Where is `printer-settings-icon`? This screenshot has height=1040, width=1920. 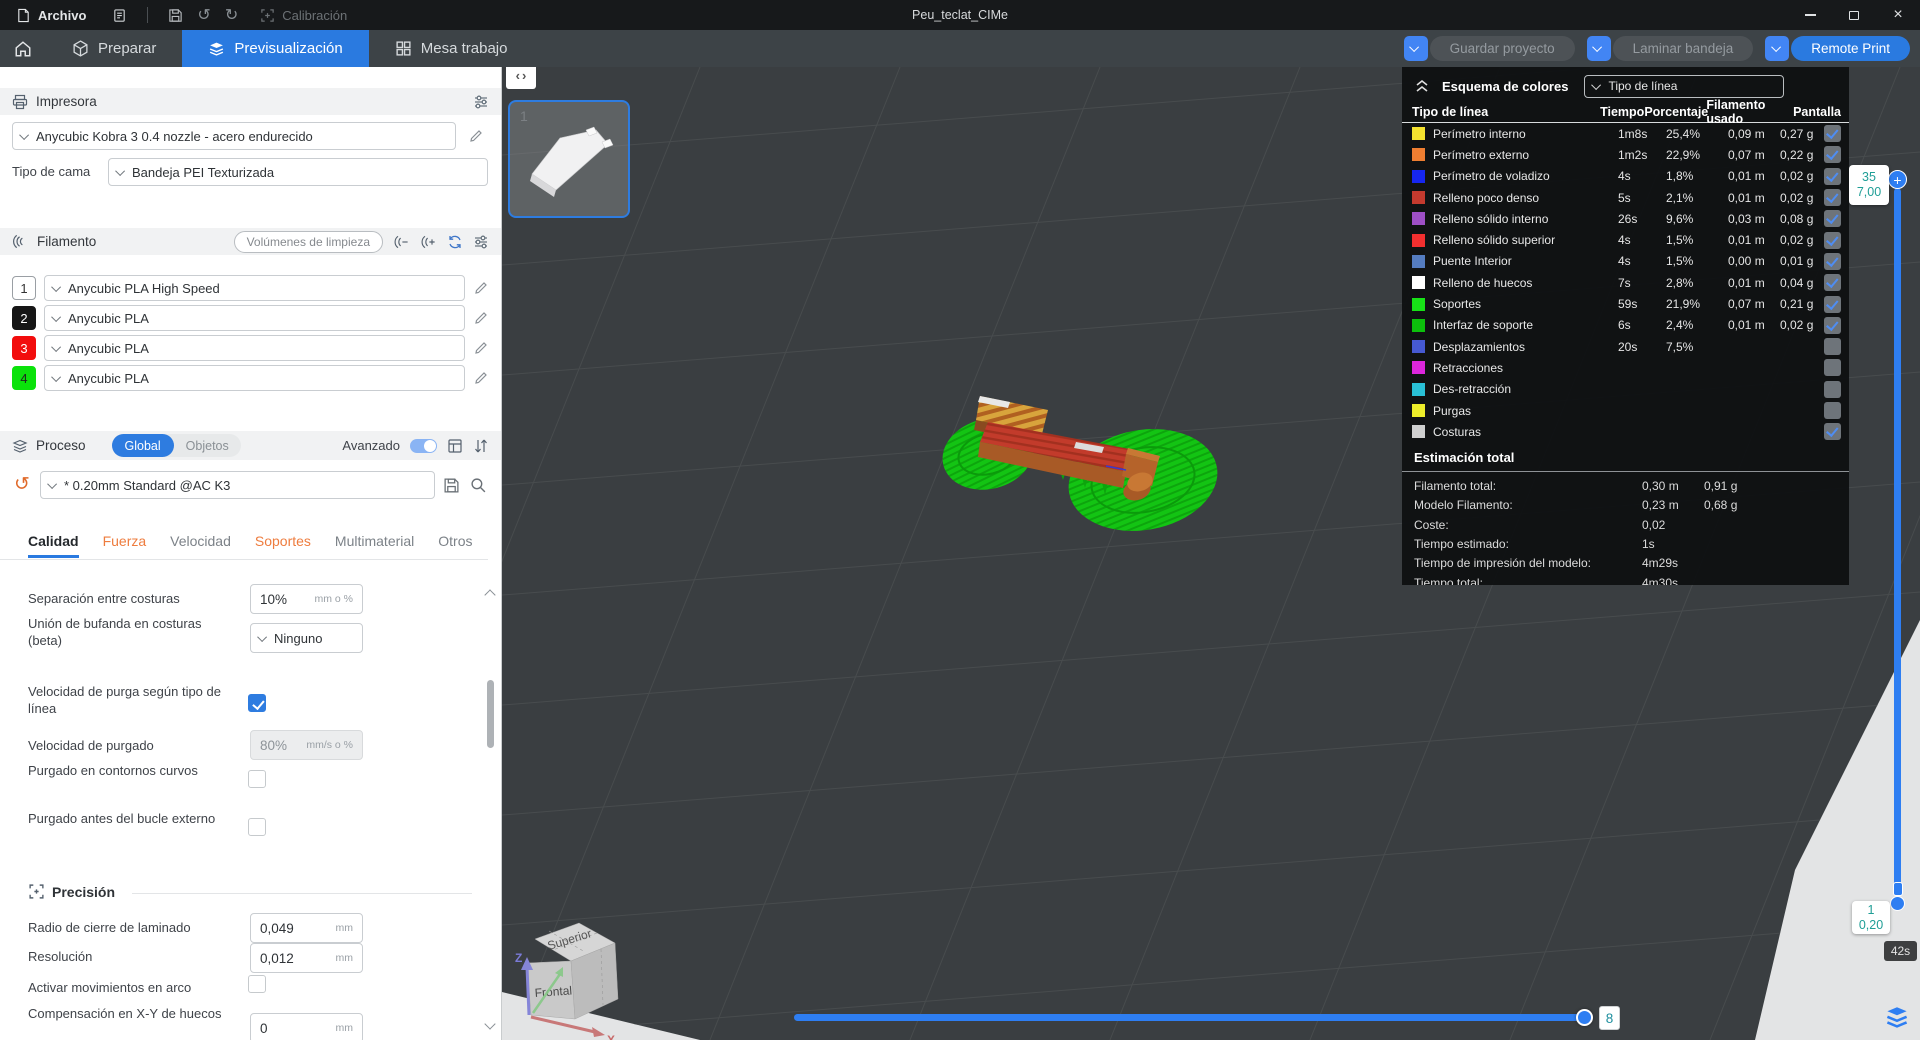 printer-settings-icon is located at coordinates (481, 102).